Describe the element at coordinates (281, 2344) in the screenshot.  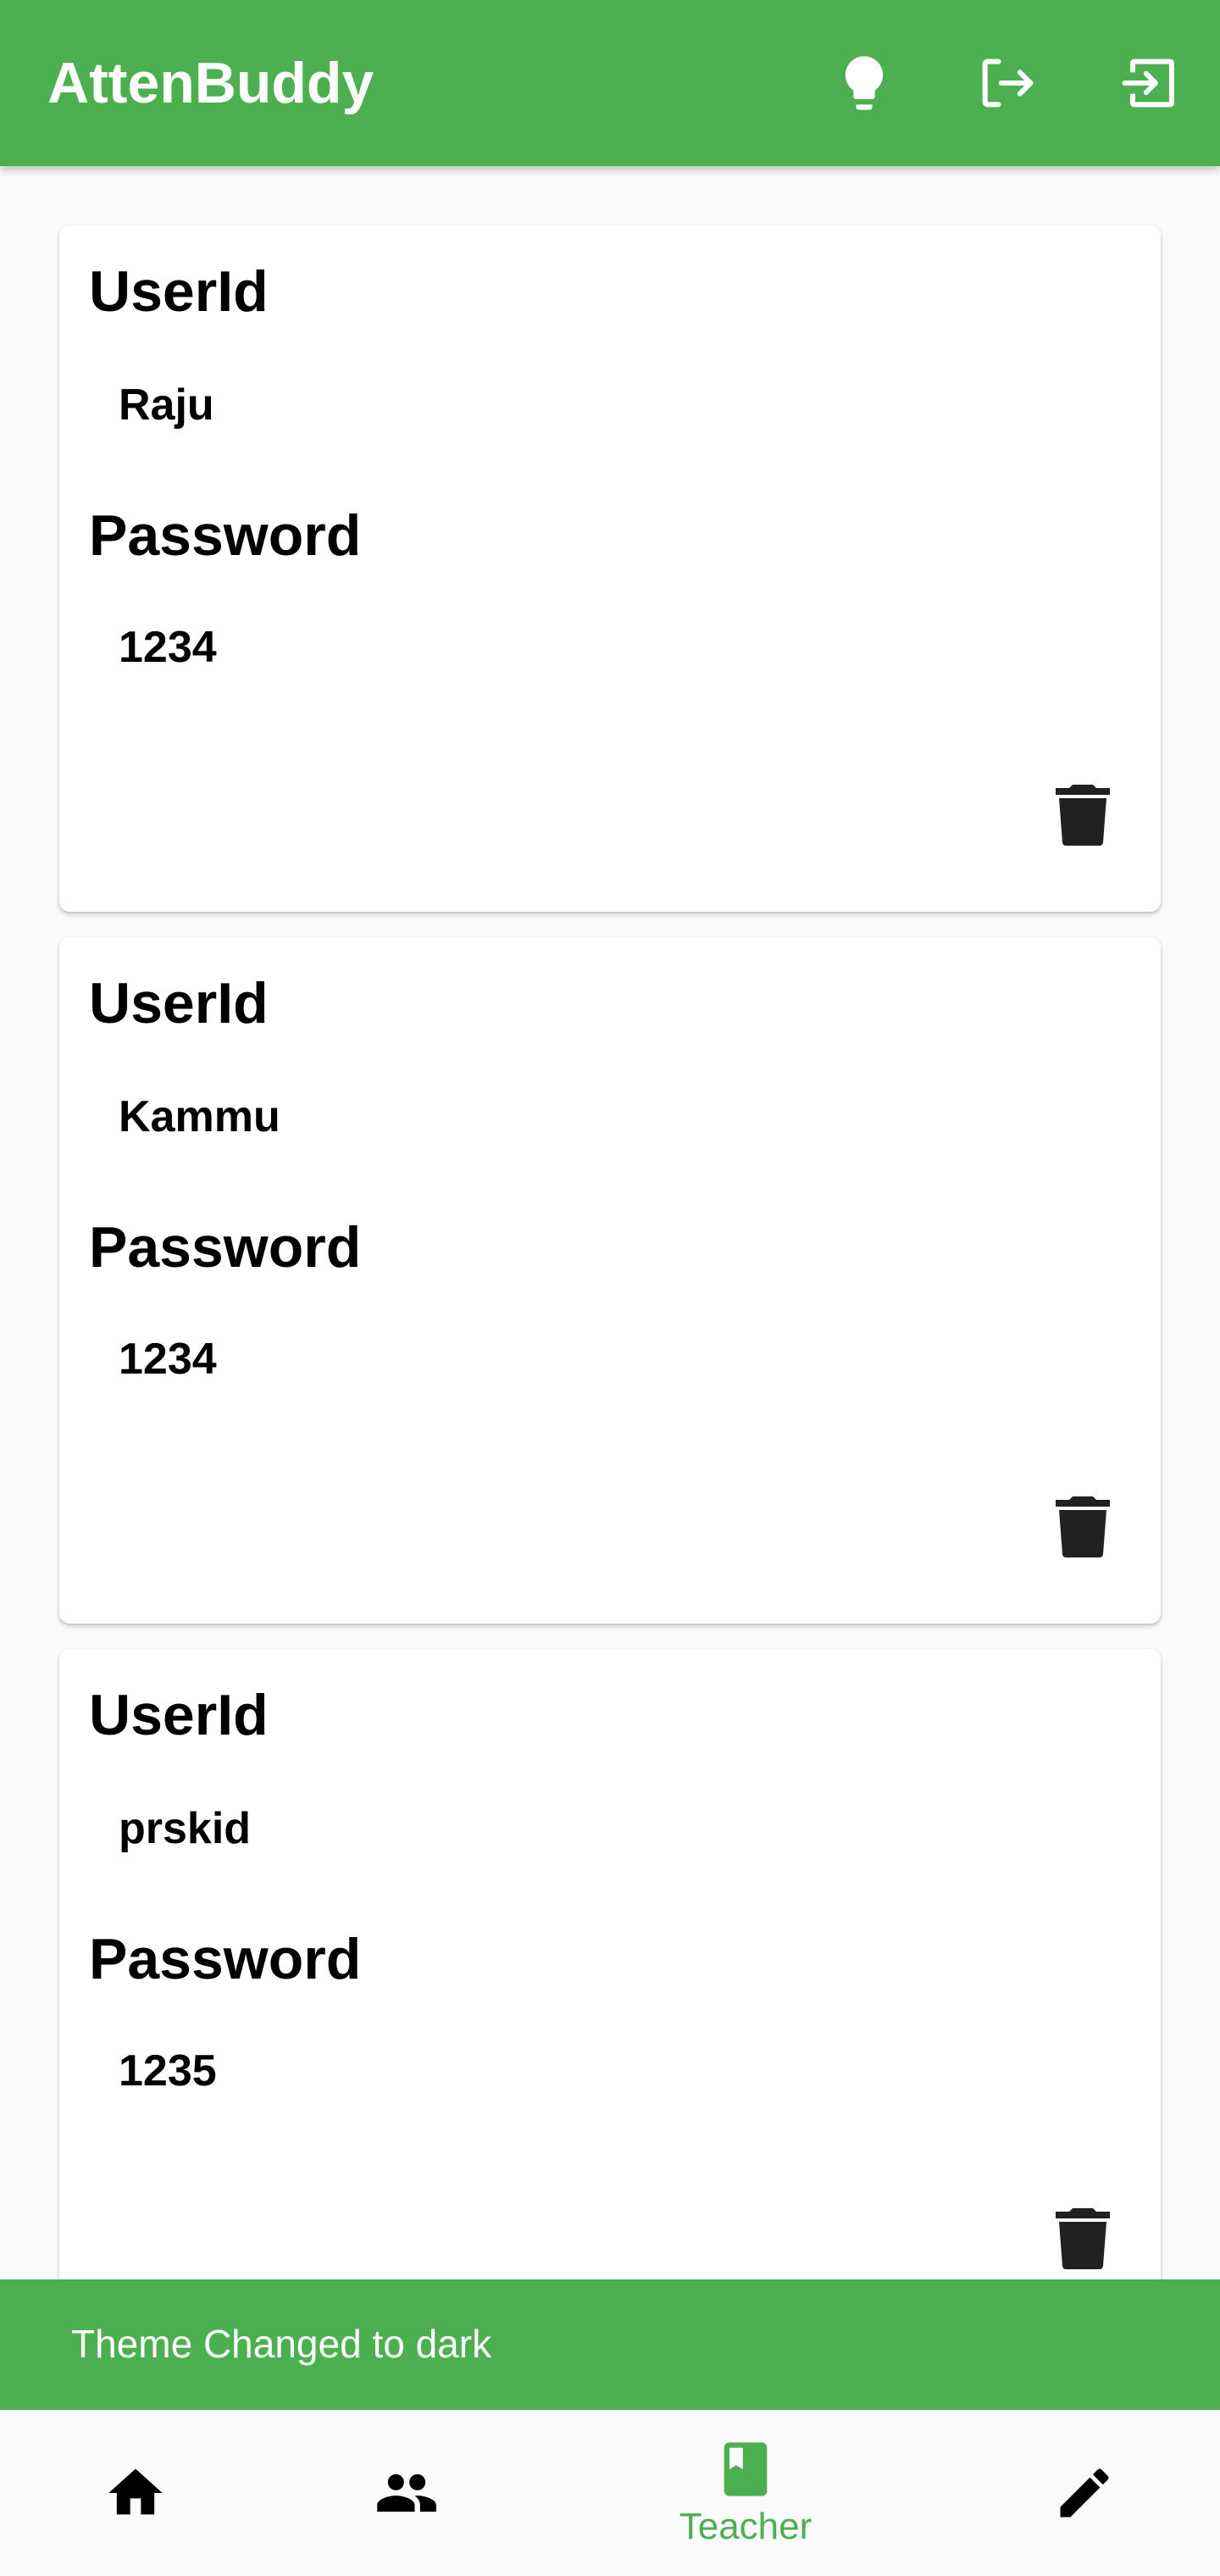
I see `snackbar-message: Theme Changed to dark` at that location.